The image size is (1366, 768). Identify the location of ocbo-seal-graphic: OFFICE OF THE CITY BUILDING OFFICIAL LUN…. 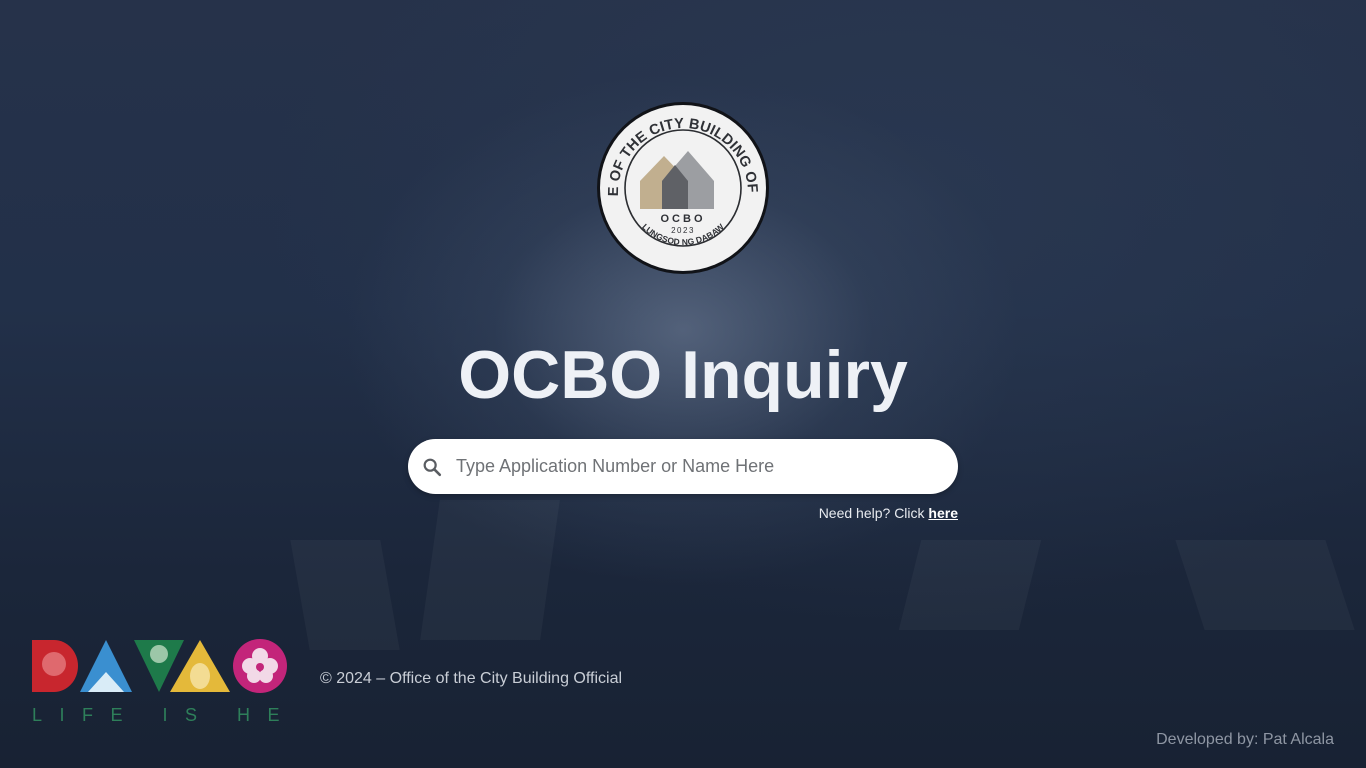
(679, 181).